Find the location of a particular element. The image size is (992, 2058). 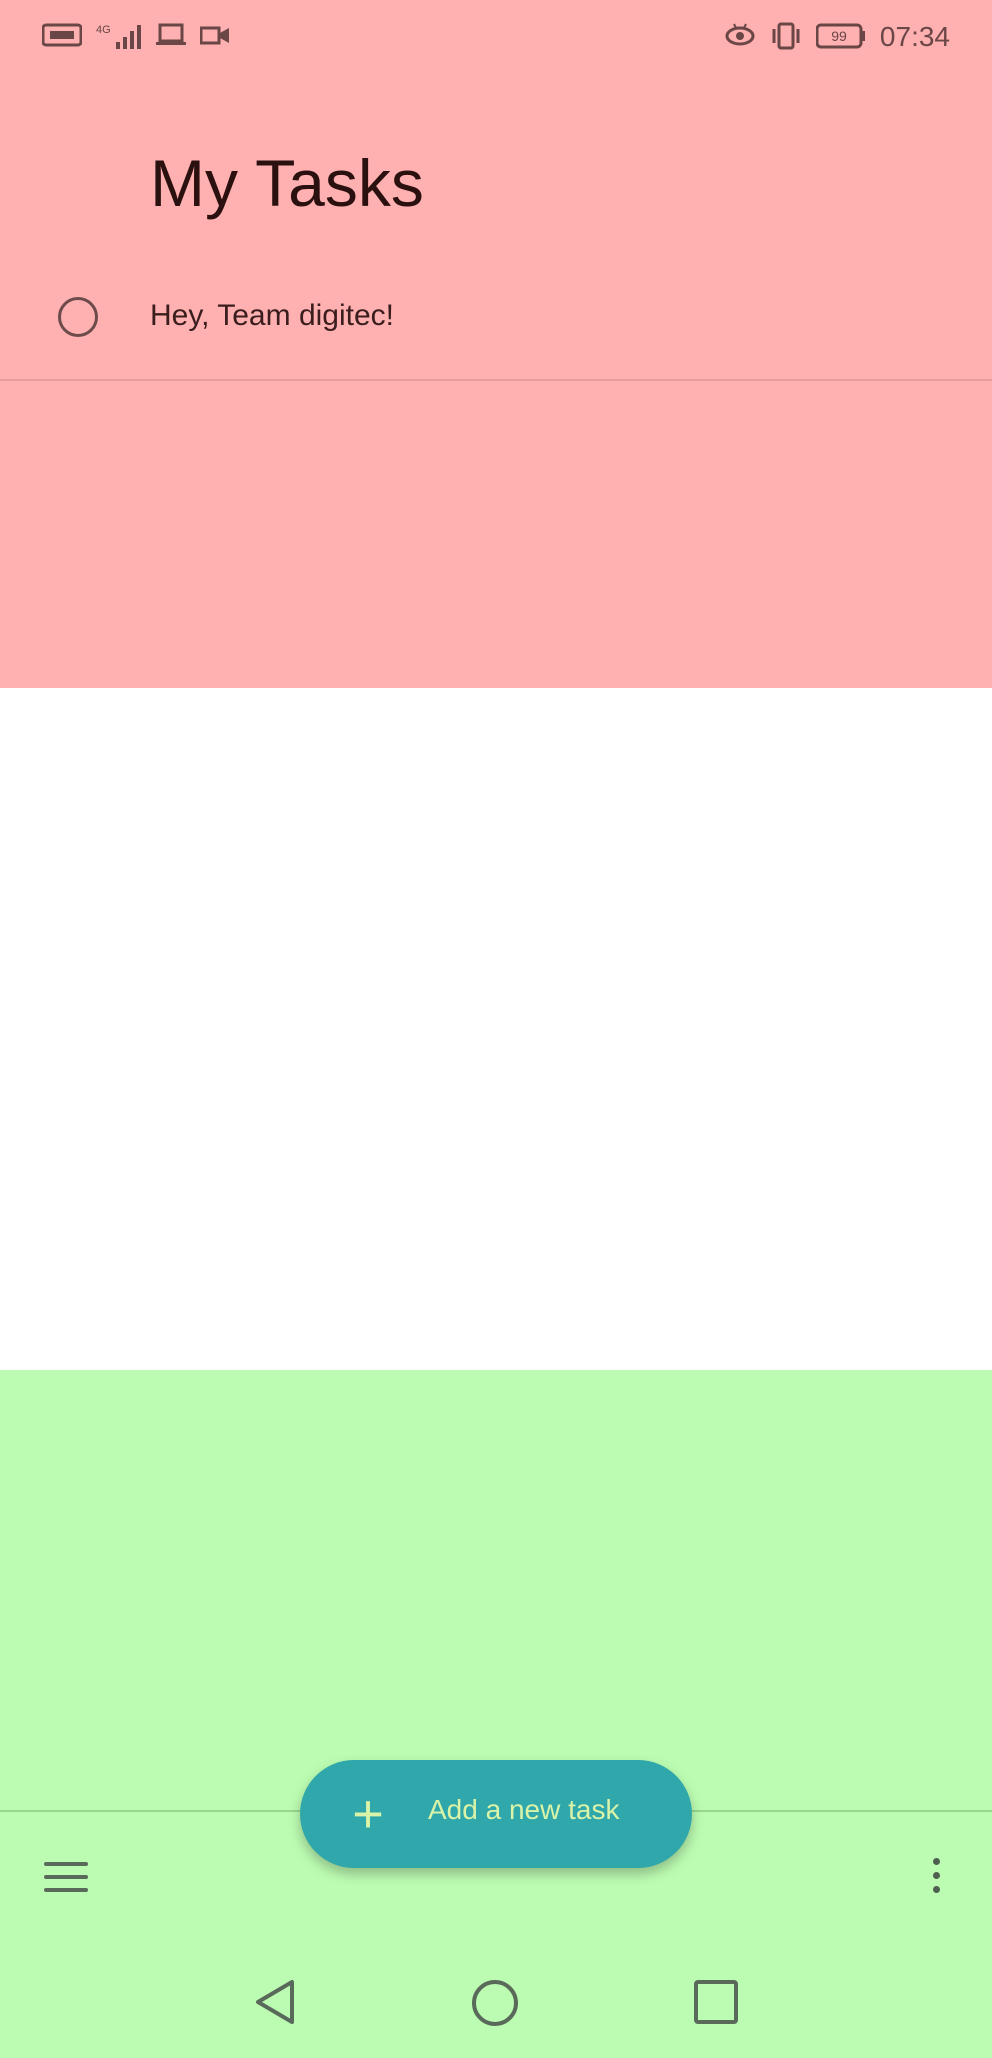

vibrate-icon is located at coordinates (786, 37).